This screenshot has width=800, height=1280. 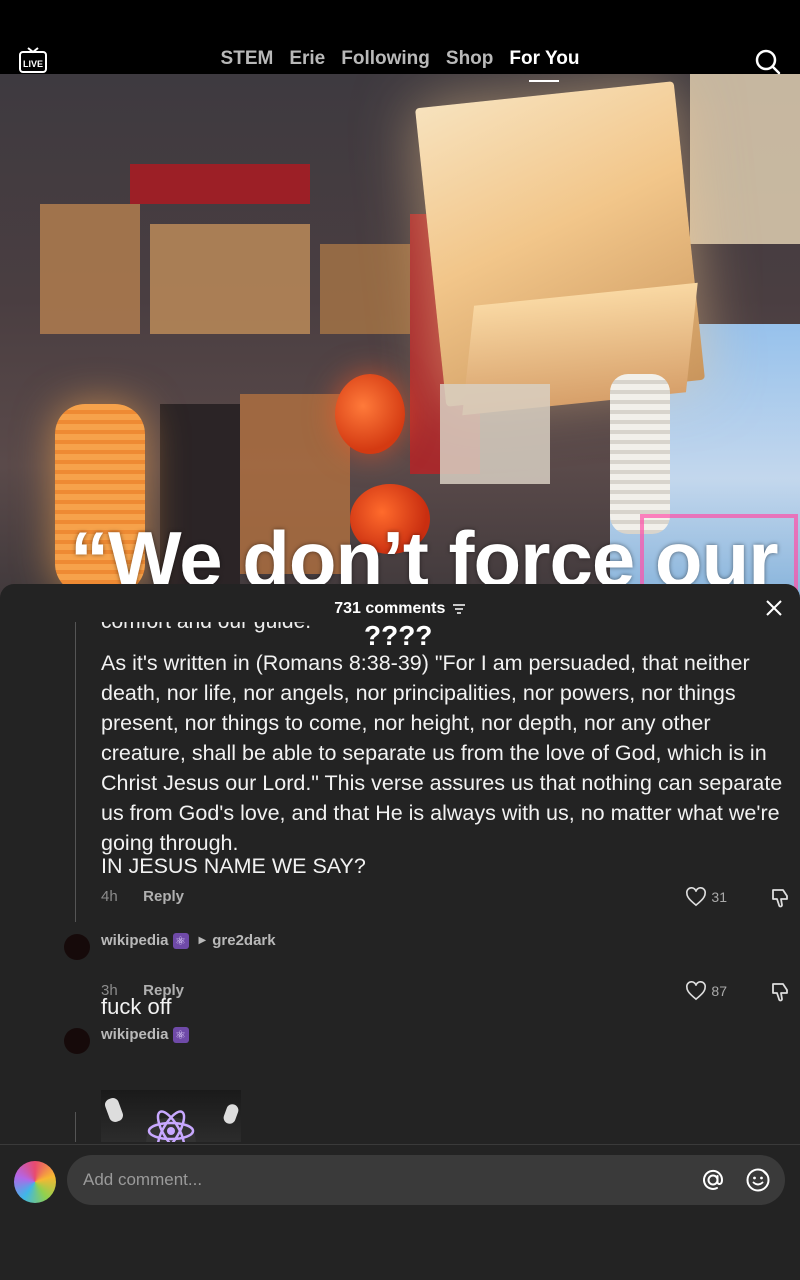 What do you see at coordinates (390, 608) in the screenshot?
I see `comments-count: 731 comments` at bounding box center [390, 608].